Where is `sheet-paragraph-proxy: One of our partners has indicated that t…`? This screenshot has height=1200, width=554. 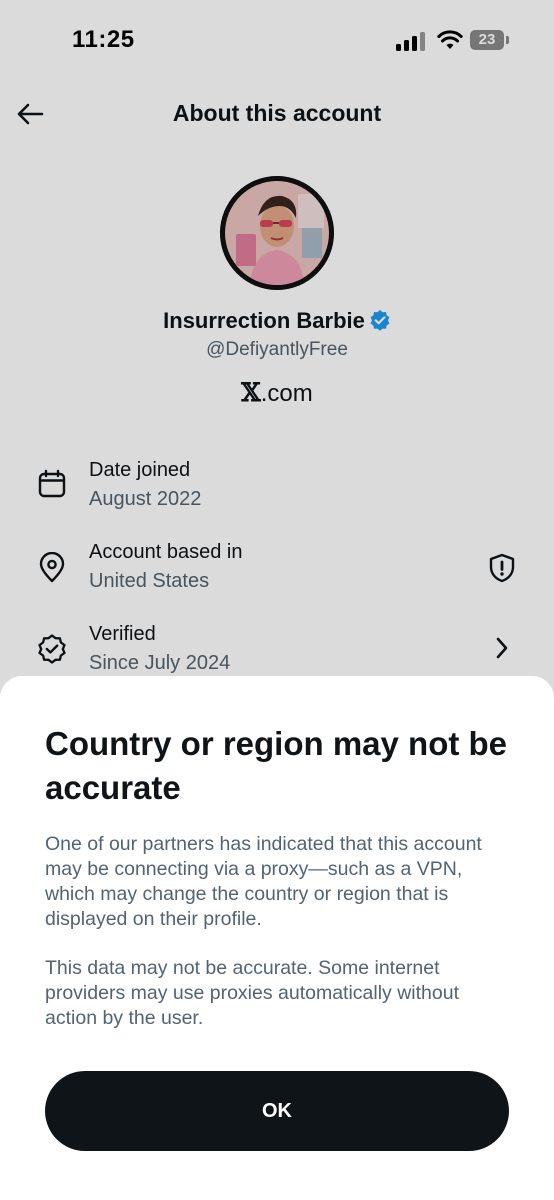
sheet-paragraph-proxy: One of our partners has indicated that t… is located at coordinates (263, 881).